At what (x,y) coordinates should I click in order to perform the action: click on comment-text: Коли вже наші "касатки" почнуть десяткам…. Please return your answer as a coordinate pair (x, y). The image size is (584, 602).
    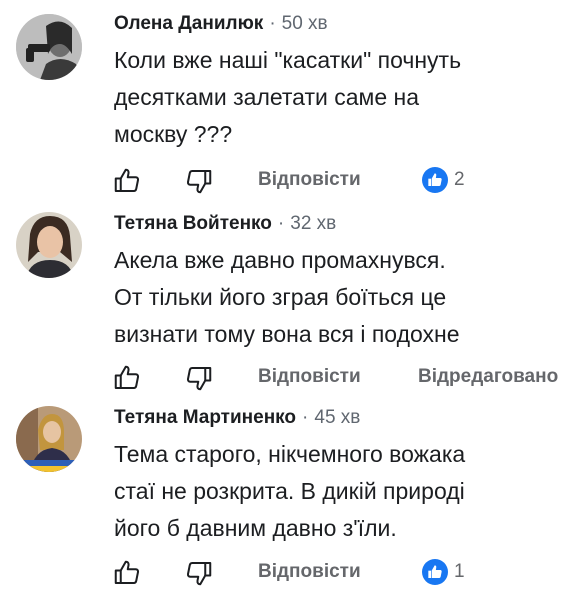
    Looking at the image, I should click on (349, 97).